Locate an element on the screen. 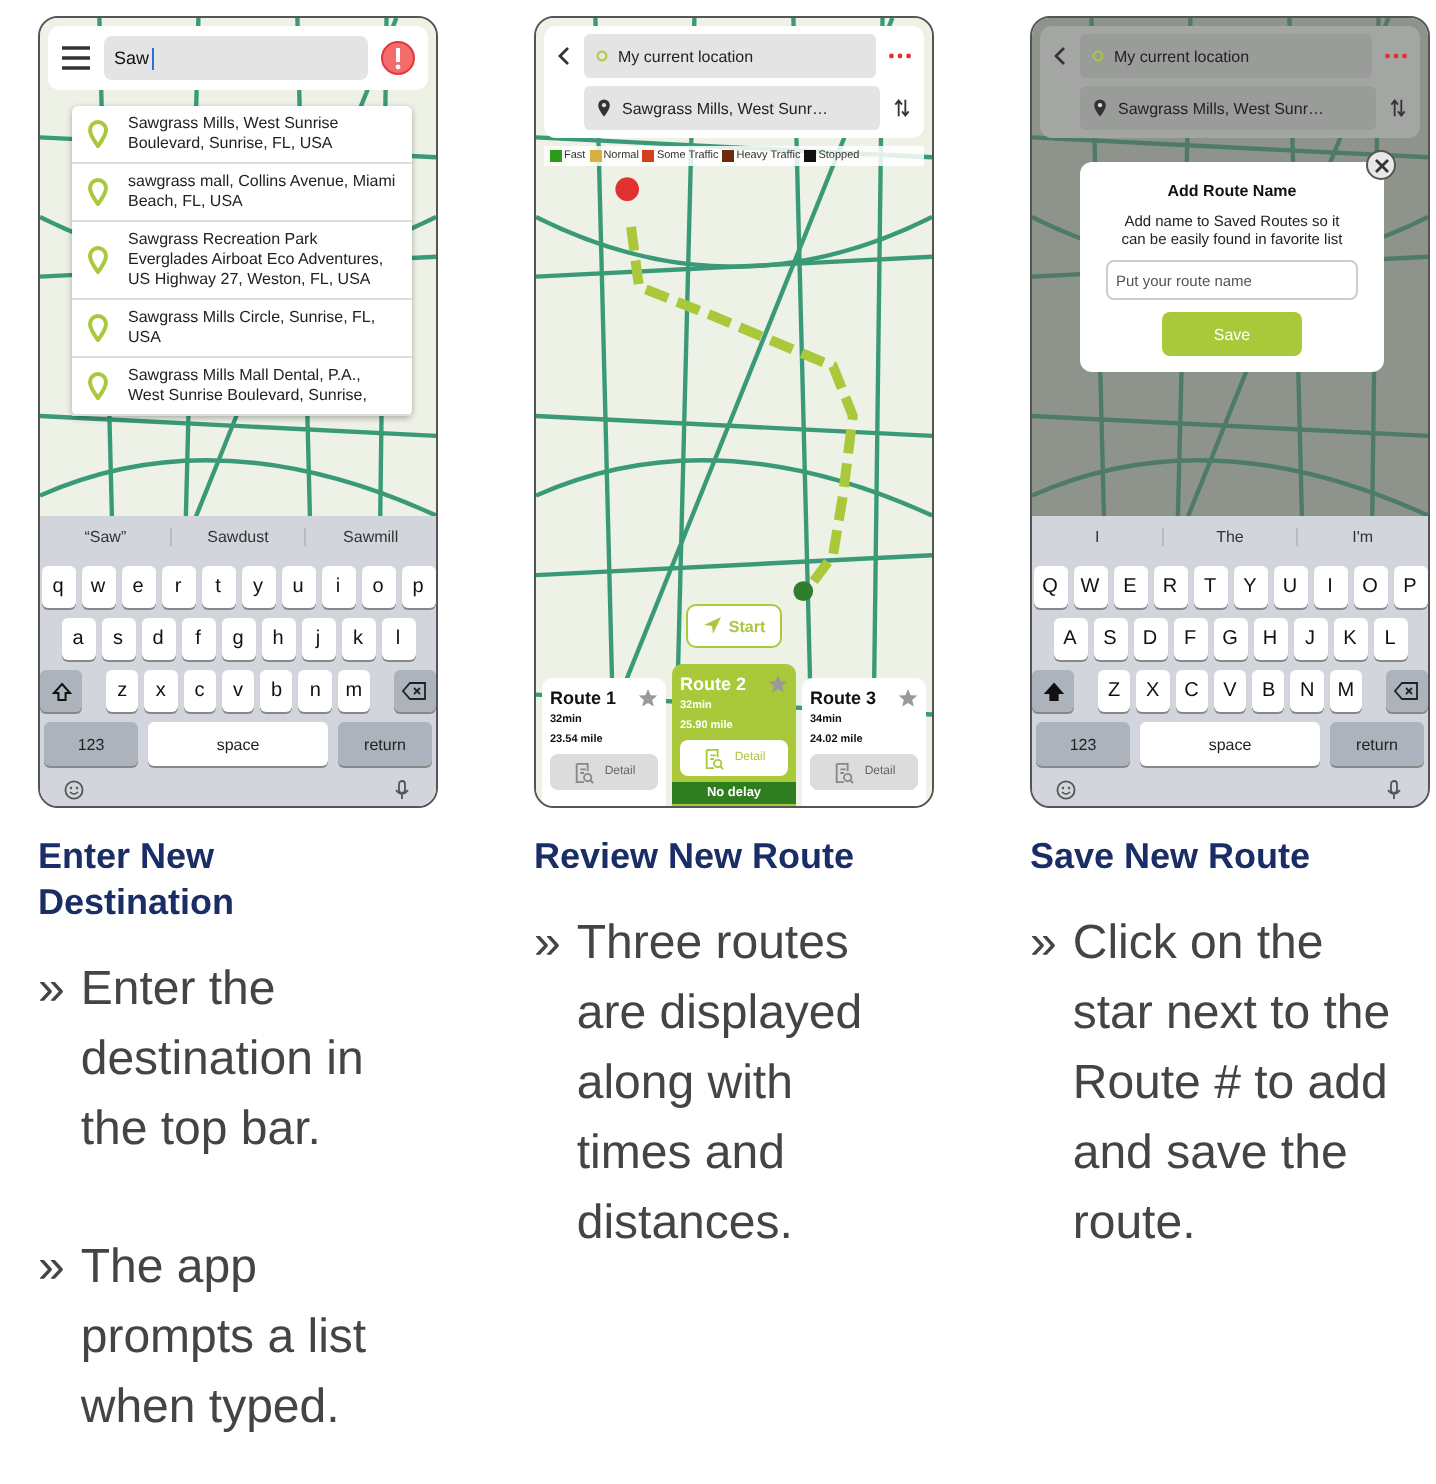 The height and width of the screenshot is (1484, 1436). route-name: Route 1 is located at coordinates (583, 698).